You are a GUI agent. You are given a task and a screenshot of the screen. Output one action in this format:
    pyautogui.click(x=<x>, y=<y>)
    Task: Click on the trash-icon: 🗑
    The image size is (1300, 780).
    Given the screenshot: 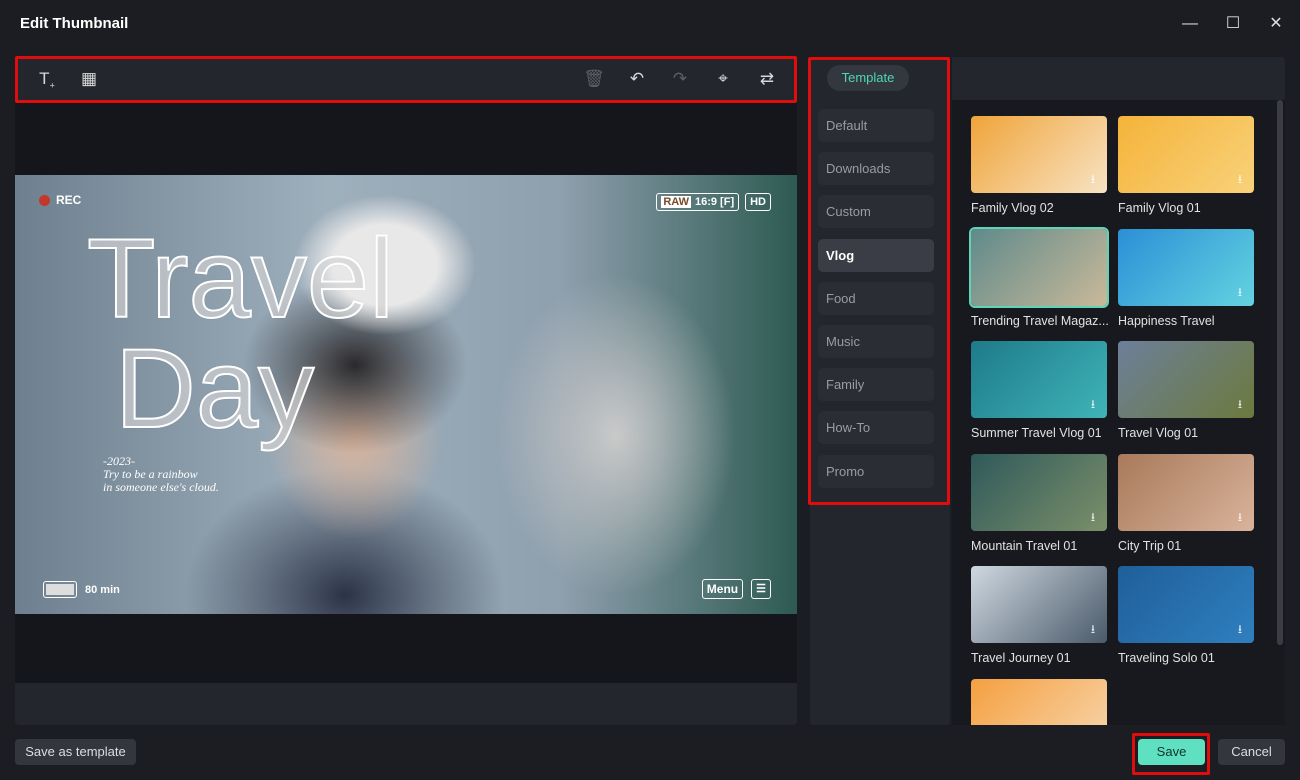 What is the action you would take?
    pyautogui.click(x=594, y=79)
    